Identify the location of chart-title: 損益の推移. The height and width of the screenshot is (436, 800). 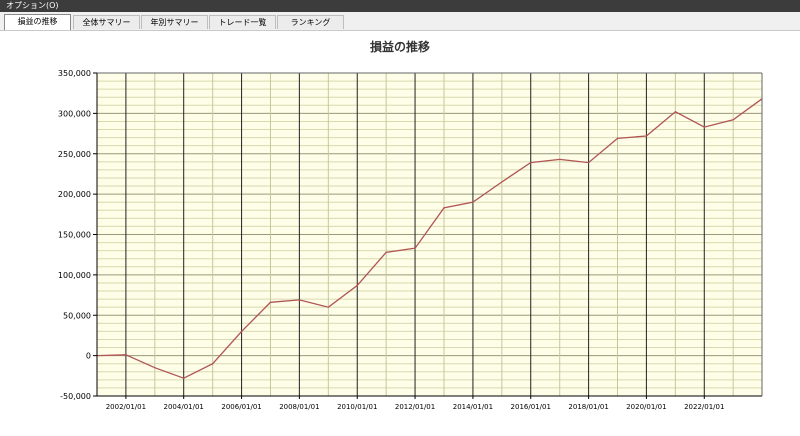
(400, 46).